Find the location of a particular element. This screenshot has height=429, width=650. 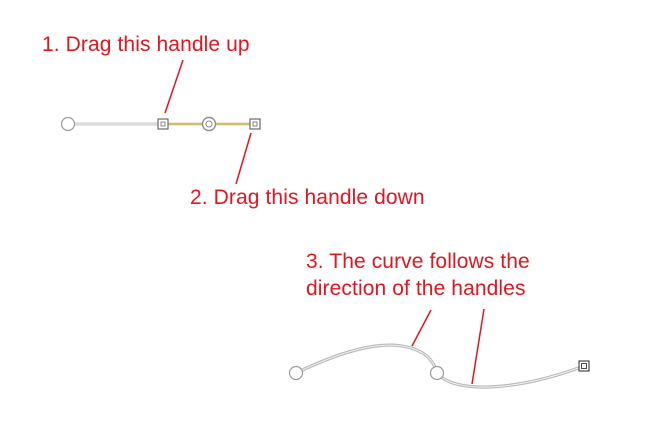

curve-start-anchor is located at coordinates (296, 373).